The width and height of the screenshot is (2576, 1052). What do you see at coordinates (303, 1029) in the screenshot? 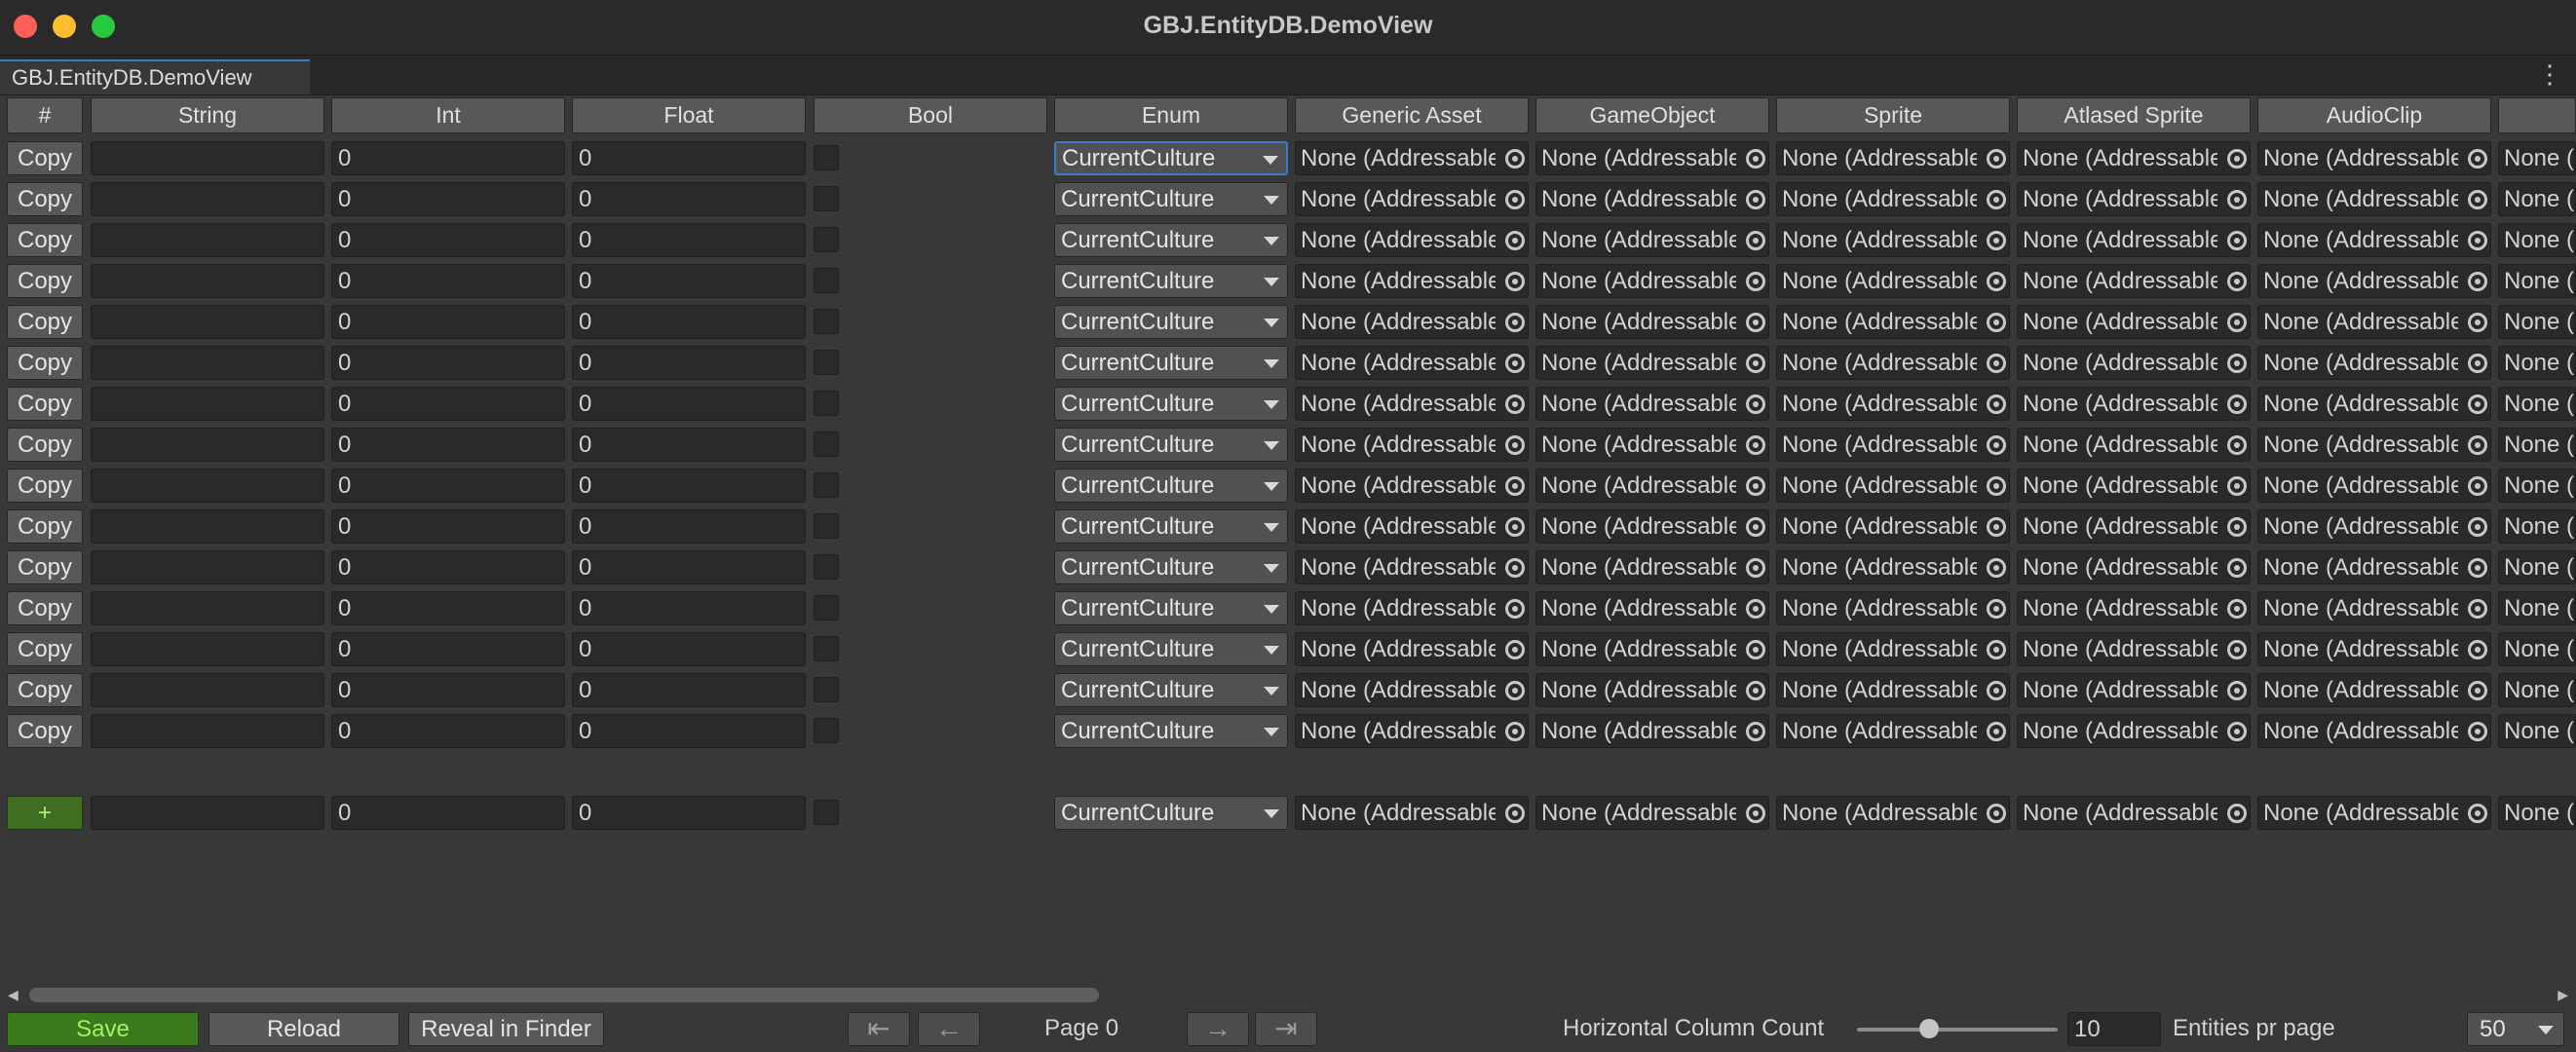
I see `reload-button: Reload` at bounding box center [303, 1029].